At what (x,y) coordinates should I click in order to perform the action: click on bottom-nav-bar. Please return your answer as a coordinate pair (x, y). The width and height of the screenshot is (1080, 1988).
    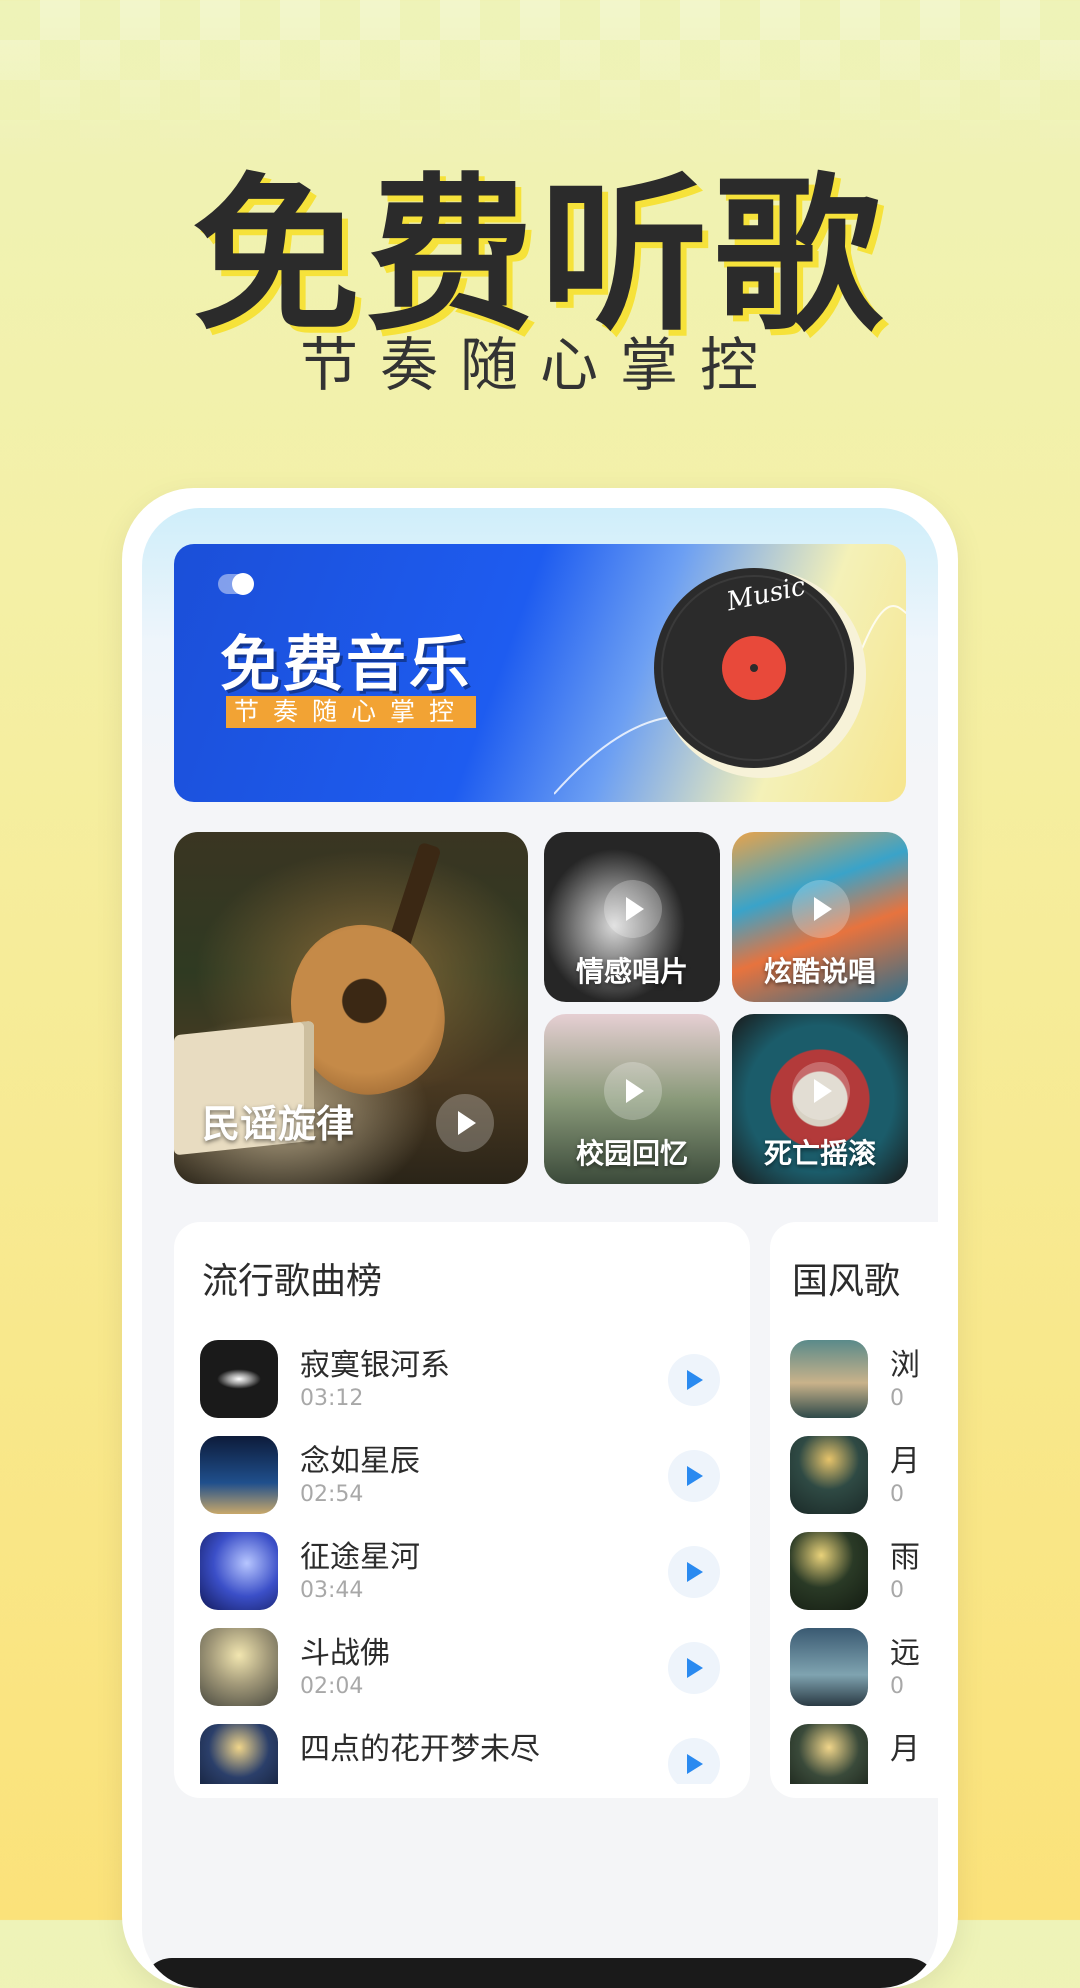
    Looking at the image, I should click on (540, 1973).